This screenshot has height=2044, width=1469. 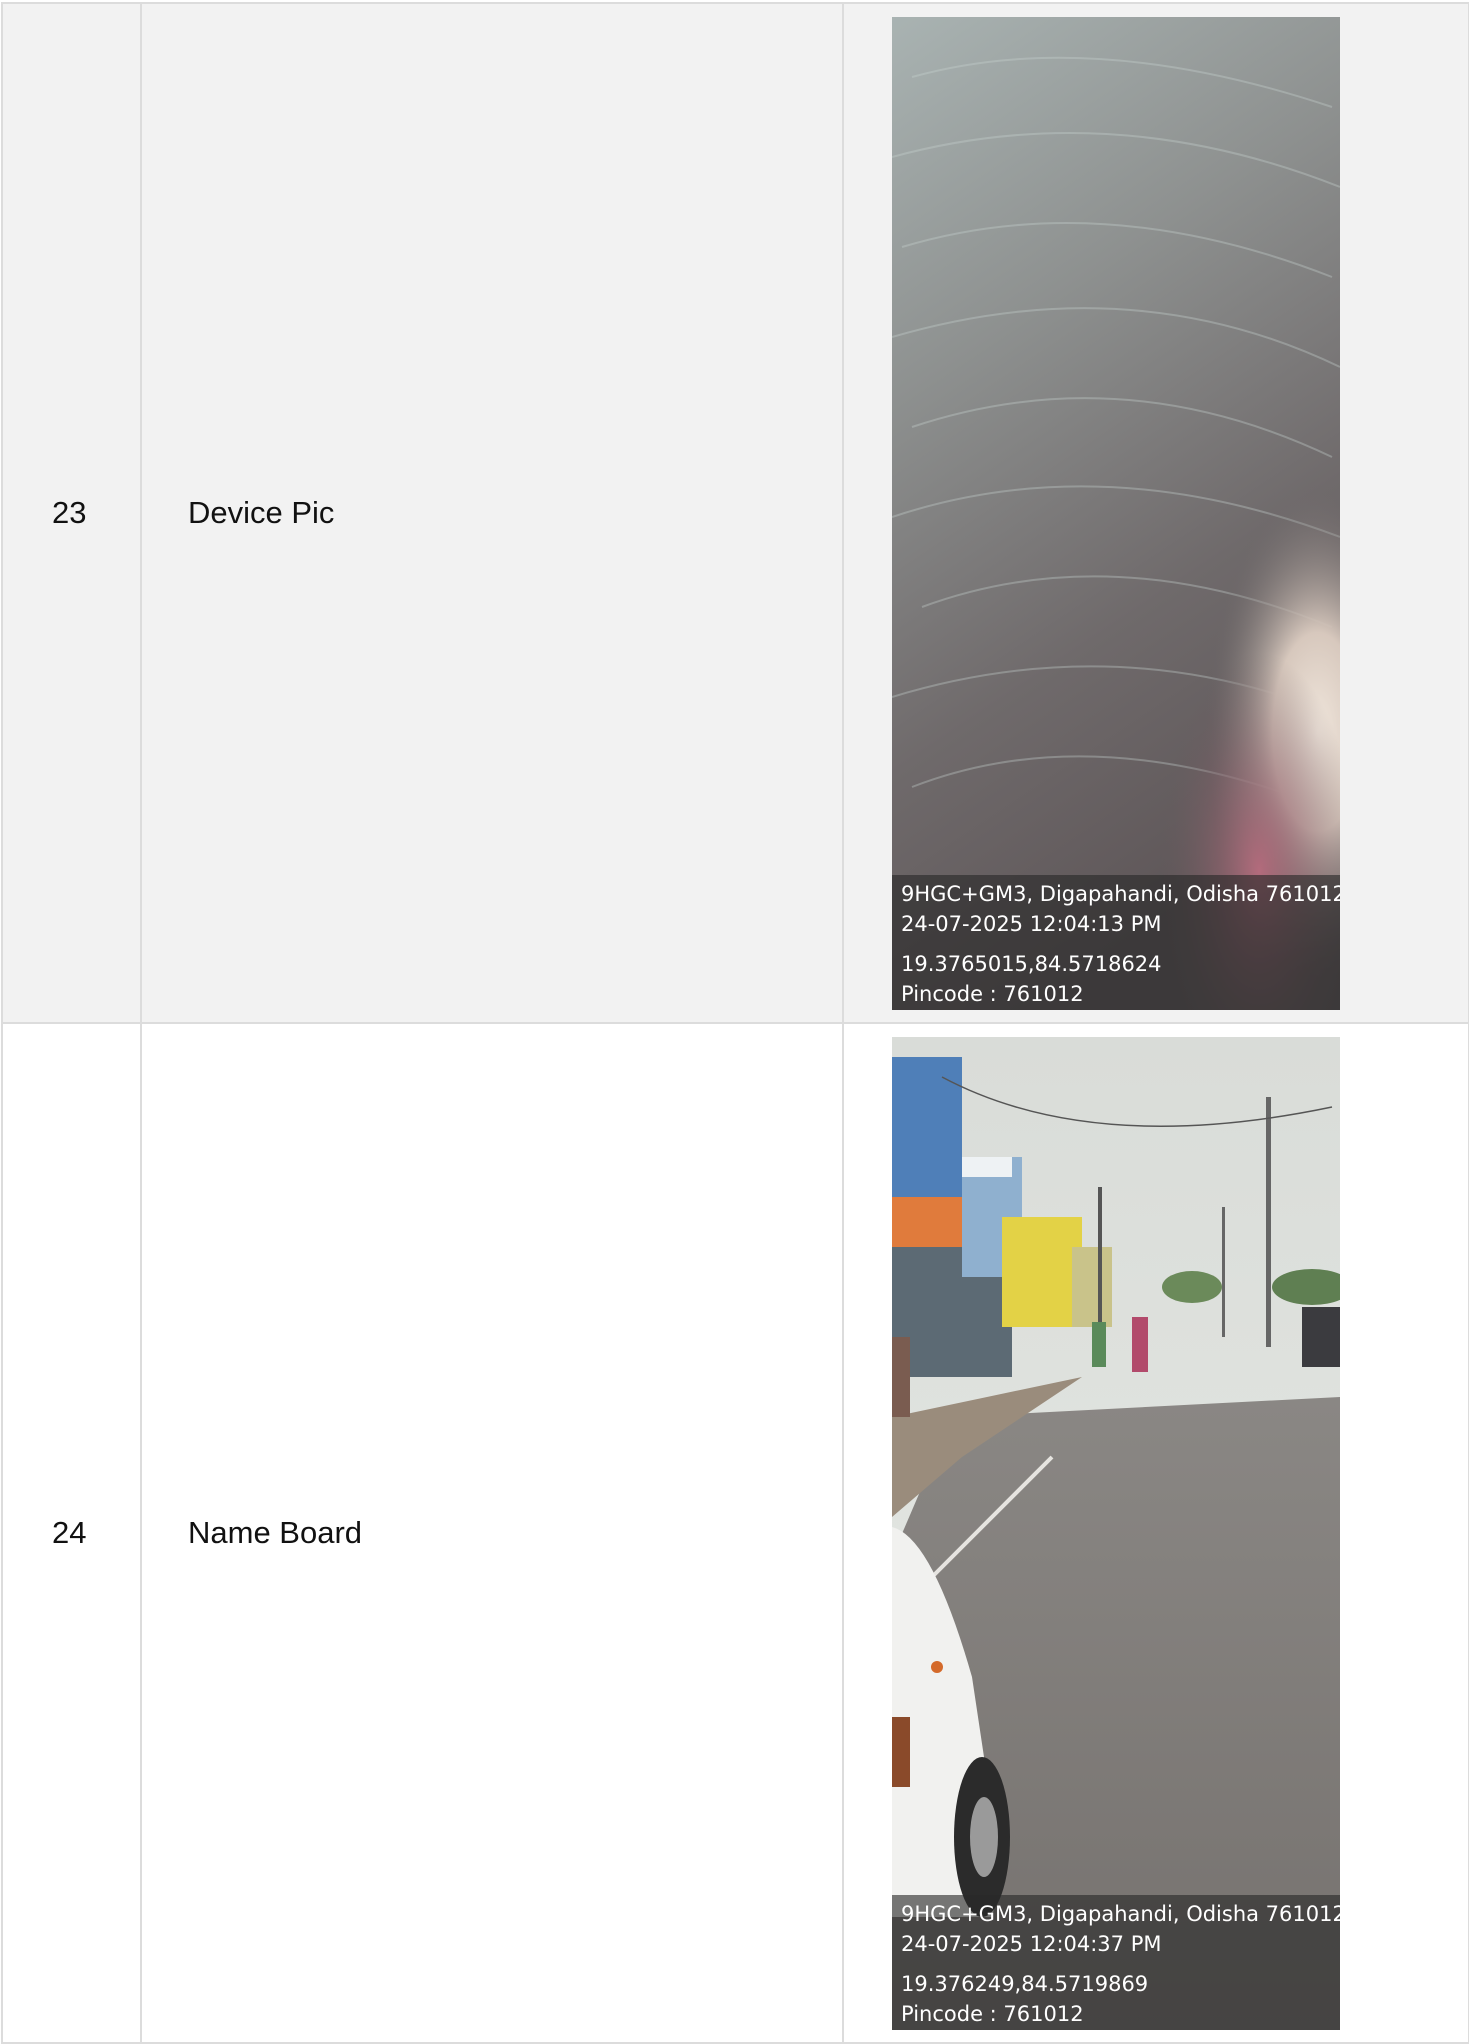 I want to click on street-photo-image, so click(x=1116, y=1533).